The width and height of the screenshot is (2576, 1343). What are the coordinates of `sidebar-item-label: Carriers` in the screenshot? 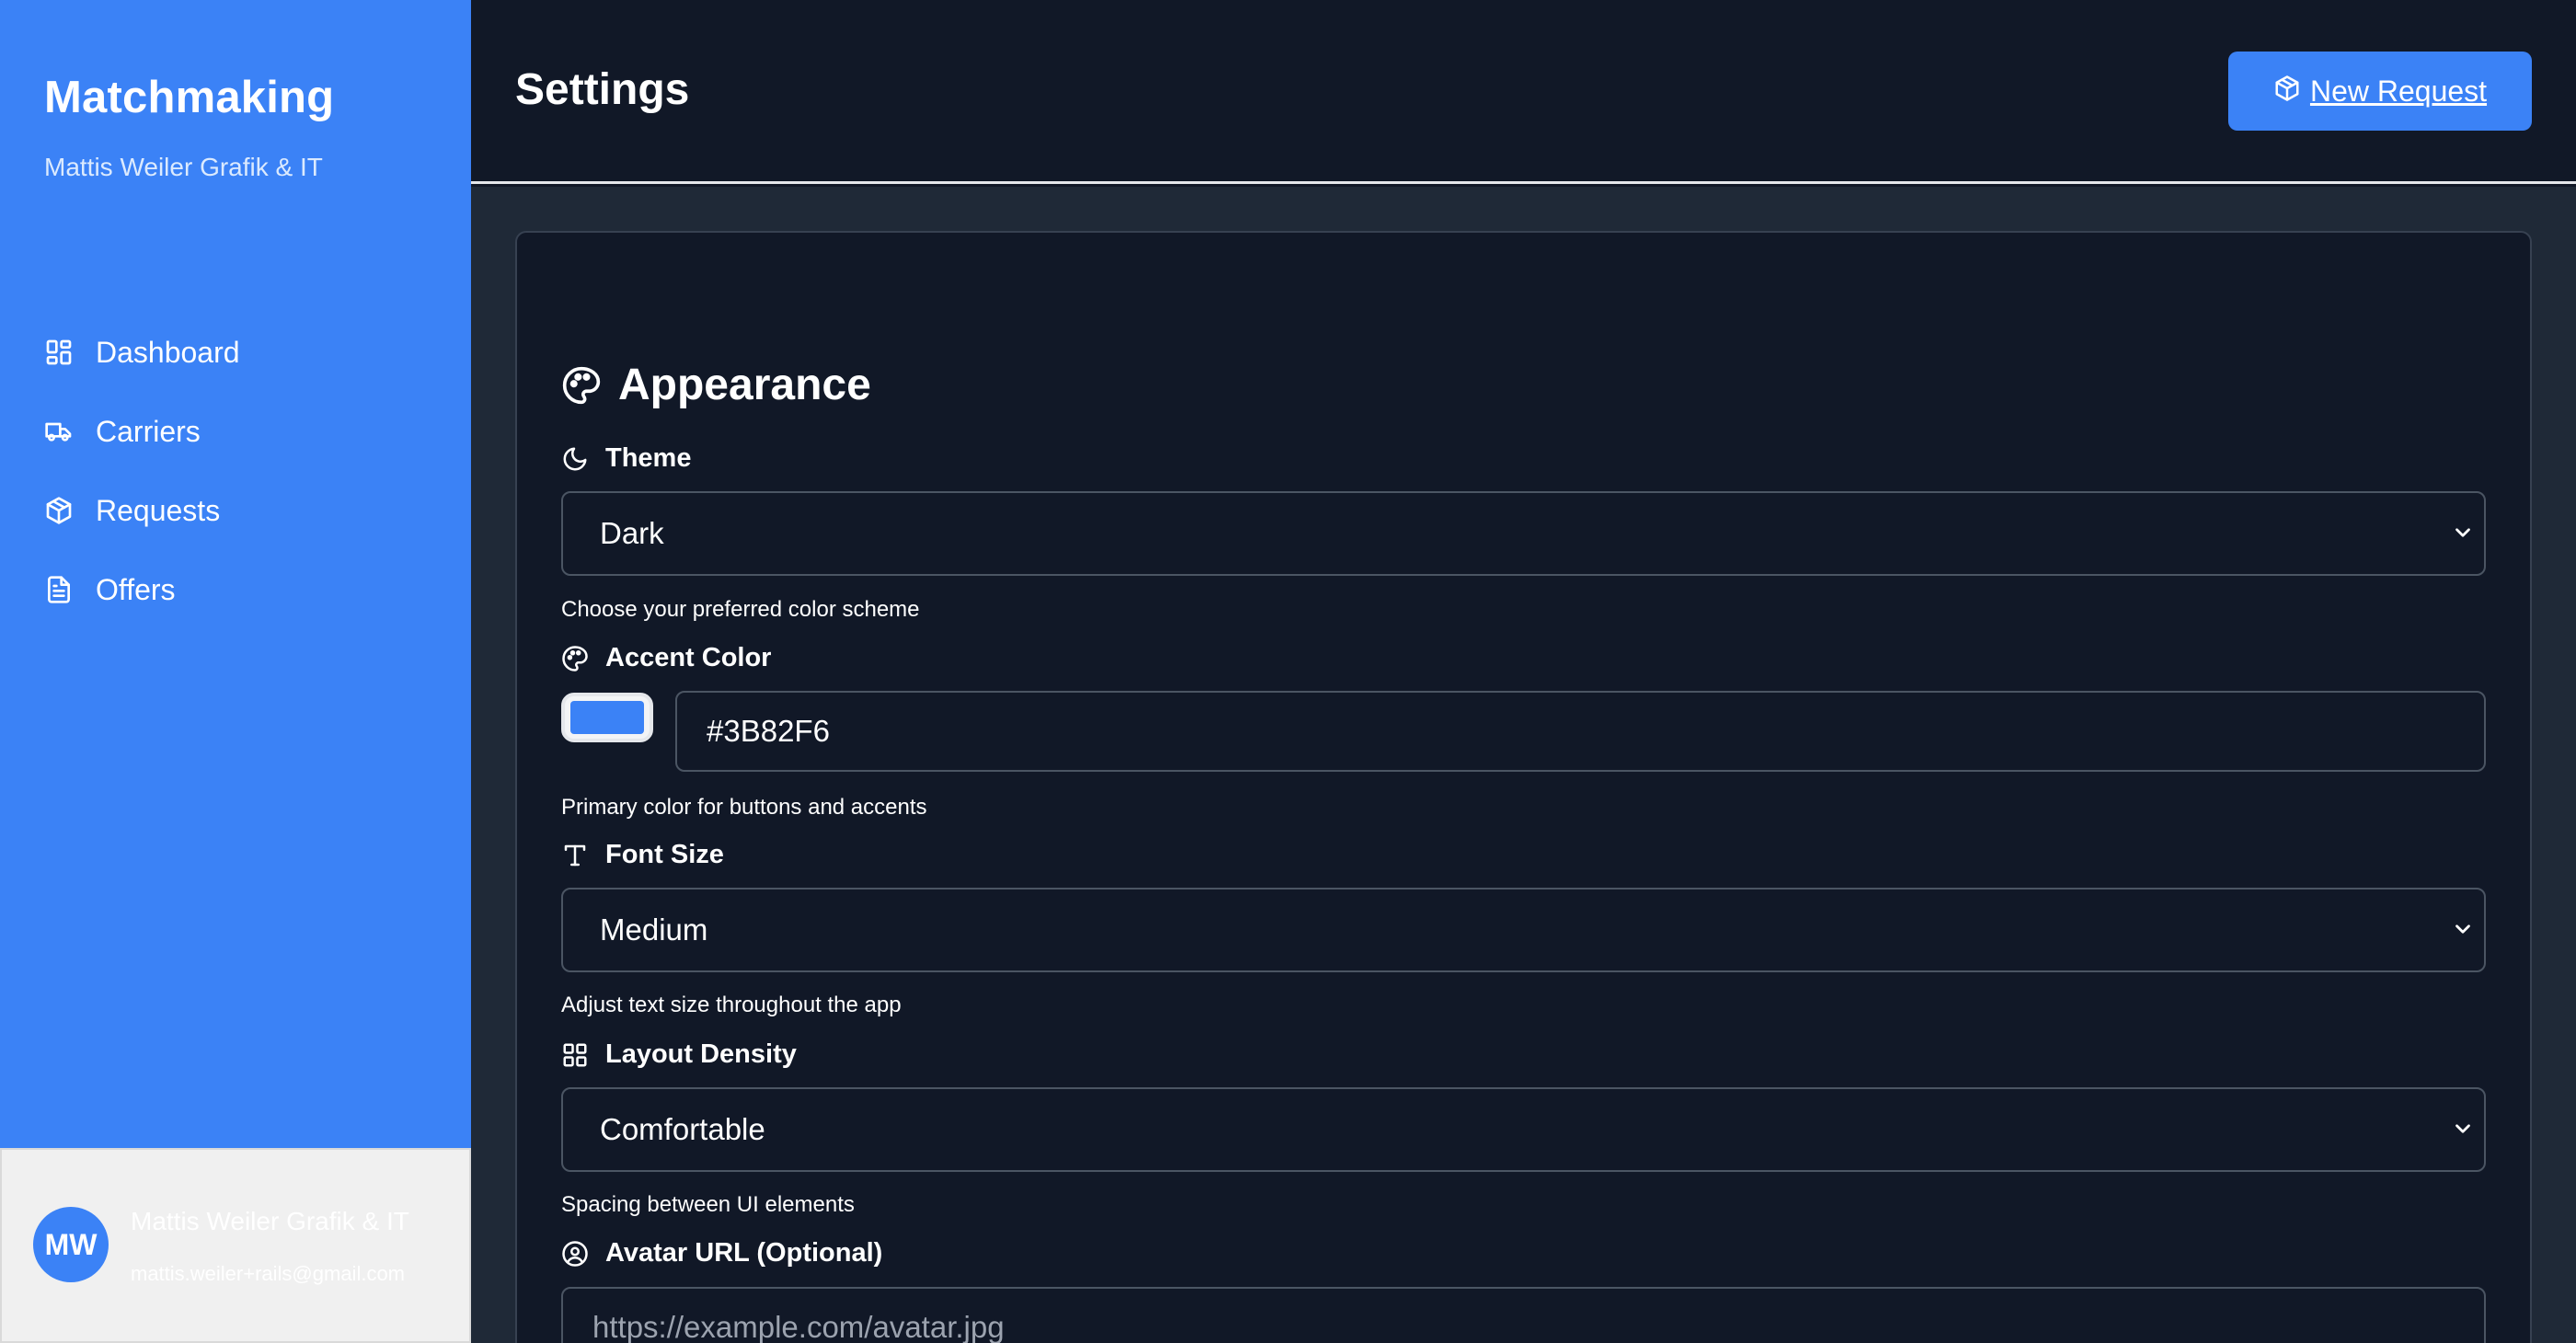 It's located at (148, 431).